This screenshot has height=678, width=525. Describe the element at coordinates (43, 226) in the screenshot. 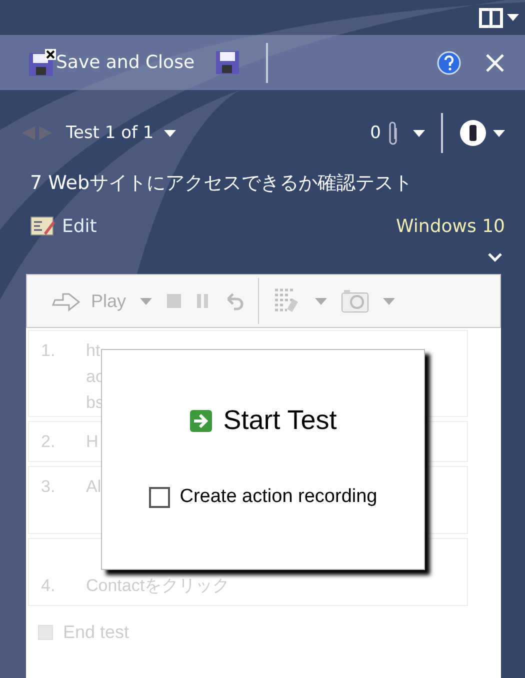

I see `edit-icon` at that location.